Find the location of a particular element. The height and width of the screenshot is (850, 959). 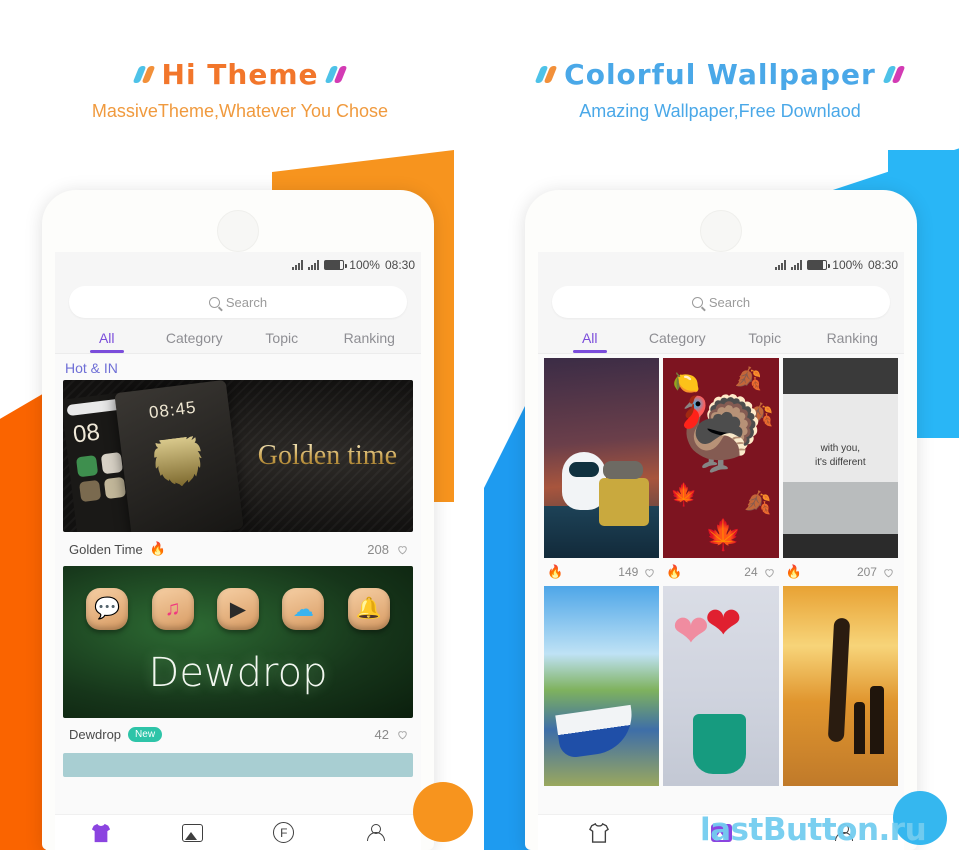

theme-name: Golden Time is located at coordinates (106, 549).